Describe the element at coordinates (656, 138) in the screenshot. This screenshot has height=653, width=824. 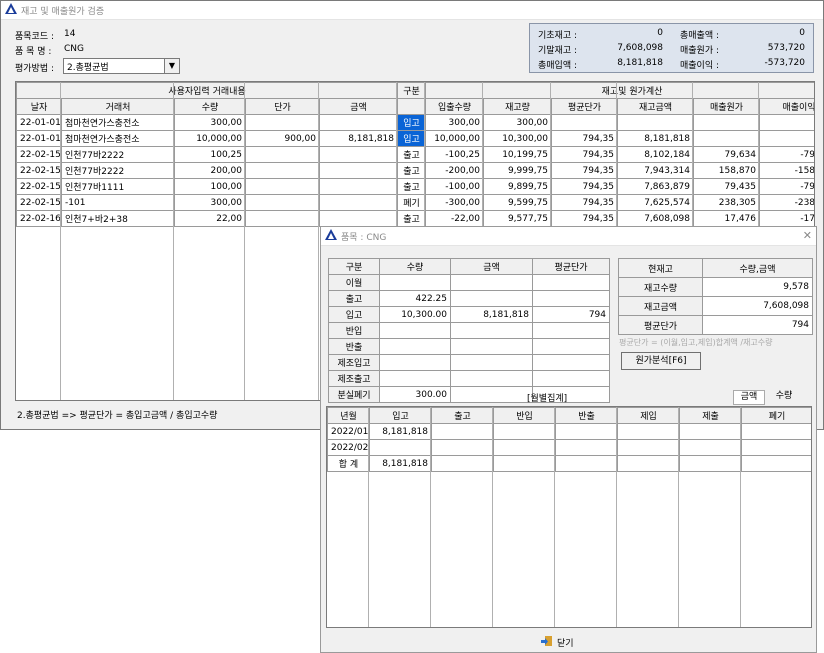
I see `table-cell: 8,181,818` at that location.